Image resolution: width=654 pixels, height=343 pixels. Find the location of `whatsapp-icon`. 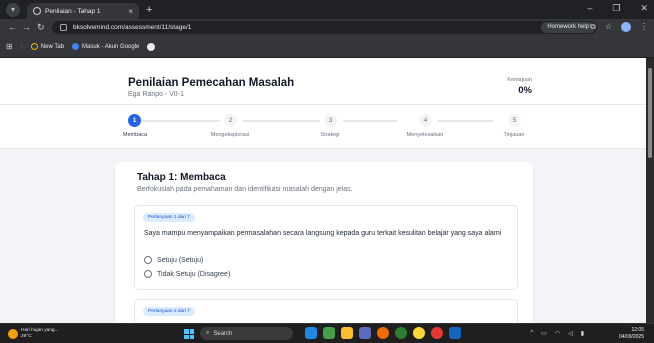

whatsapp-icon is located at coordinates (401, 333).